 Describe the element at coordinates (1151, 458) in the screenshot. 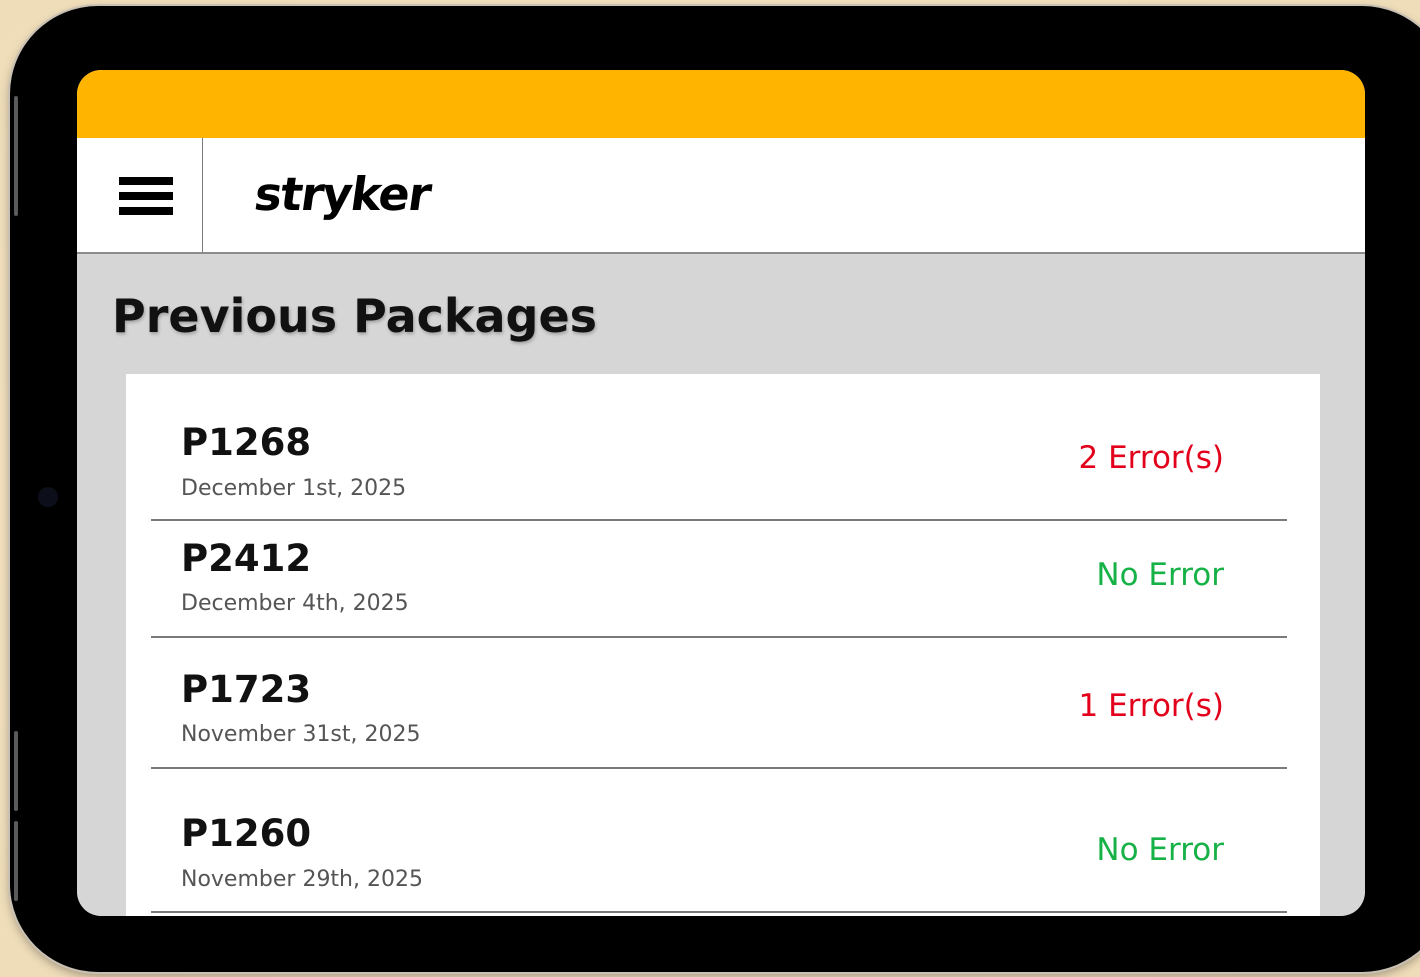

I see `package-status: 2 Error(s)` at that location.